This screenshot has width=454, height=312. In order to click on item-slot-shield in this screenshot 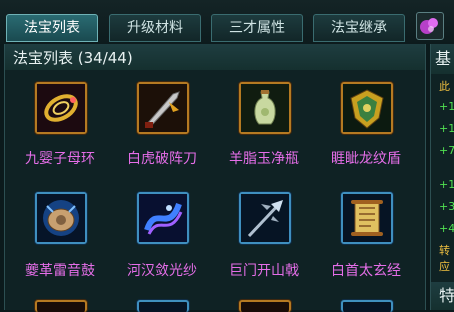, I will do `click(367, 108)`.